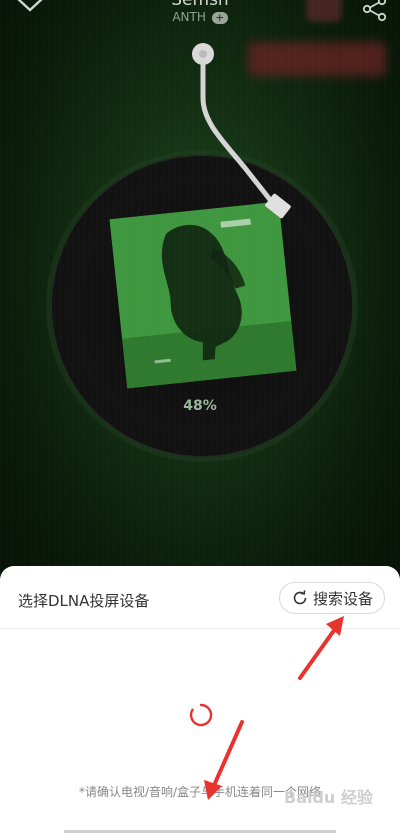 The image size is (400, 836). I want to click on chevron-down-icon, so click(30, 8).